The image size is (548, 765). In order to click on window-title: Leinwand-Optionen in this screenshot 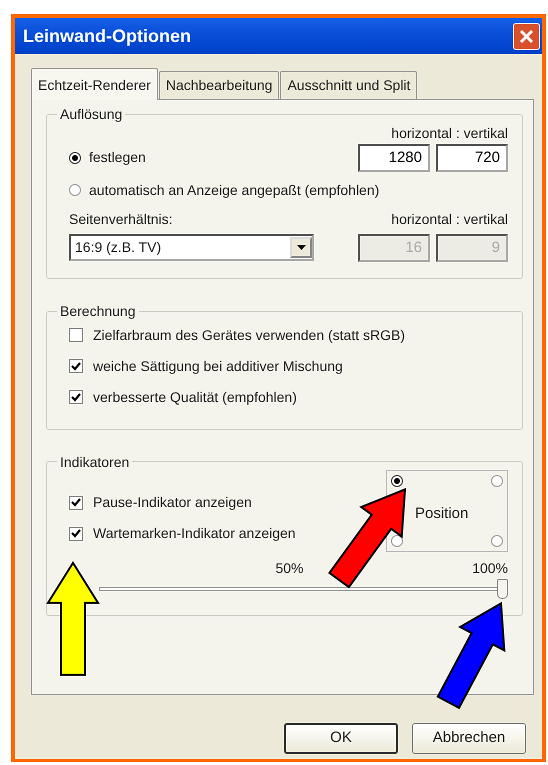, I will do `click(107, 36)`.